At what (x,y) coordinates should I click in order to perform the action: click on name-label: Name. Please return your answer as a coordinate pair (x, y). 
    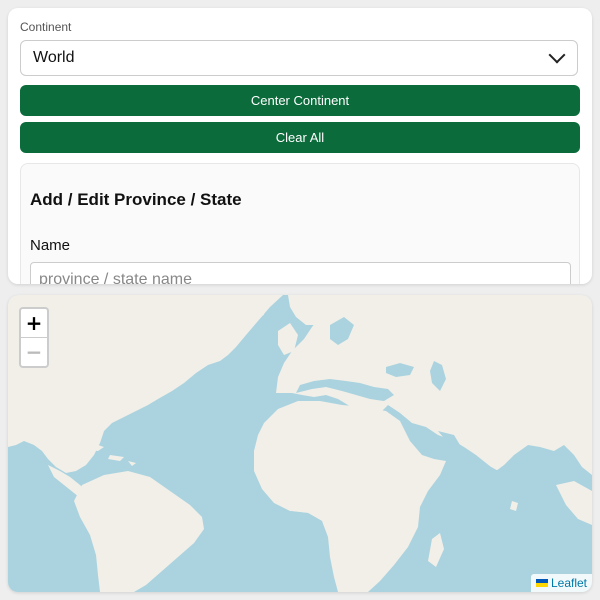
    Looking at the image, I should click on (50, 245).